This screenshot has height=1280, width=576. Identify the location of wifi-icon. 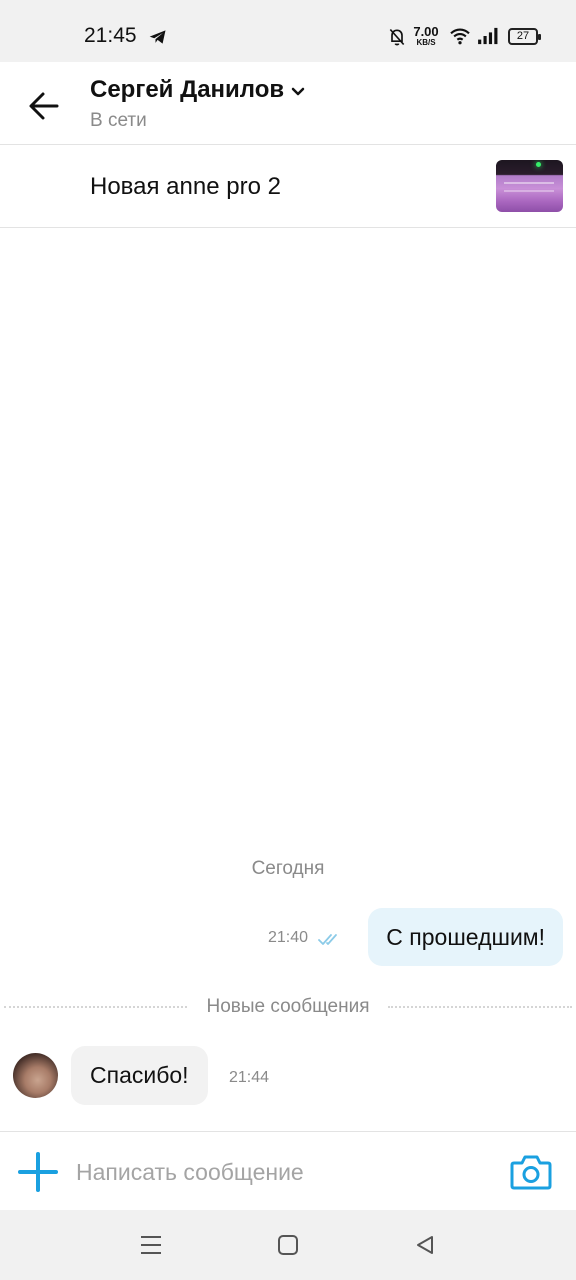
(460, 36).